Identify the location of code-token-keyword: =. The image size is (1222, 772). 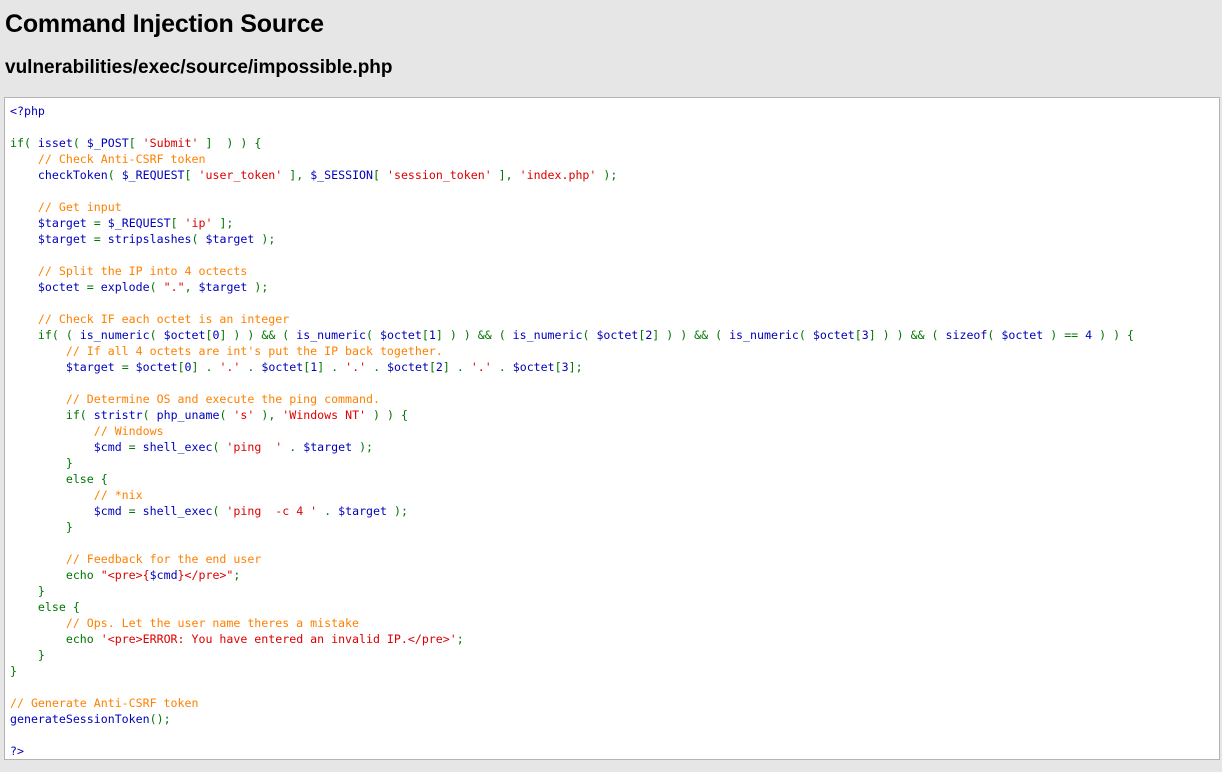
(125, 367).